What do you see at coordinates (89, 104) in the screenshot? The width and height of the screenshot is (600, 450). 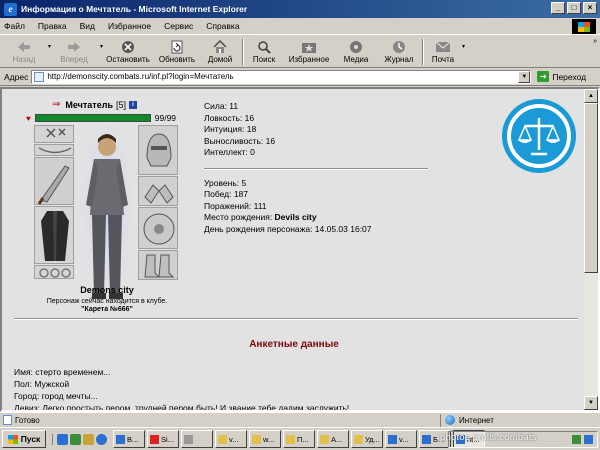 I see `character-name: Мечтатель` at bounding box center [89, 104].